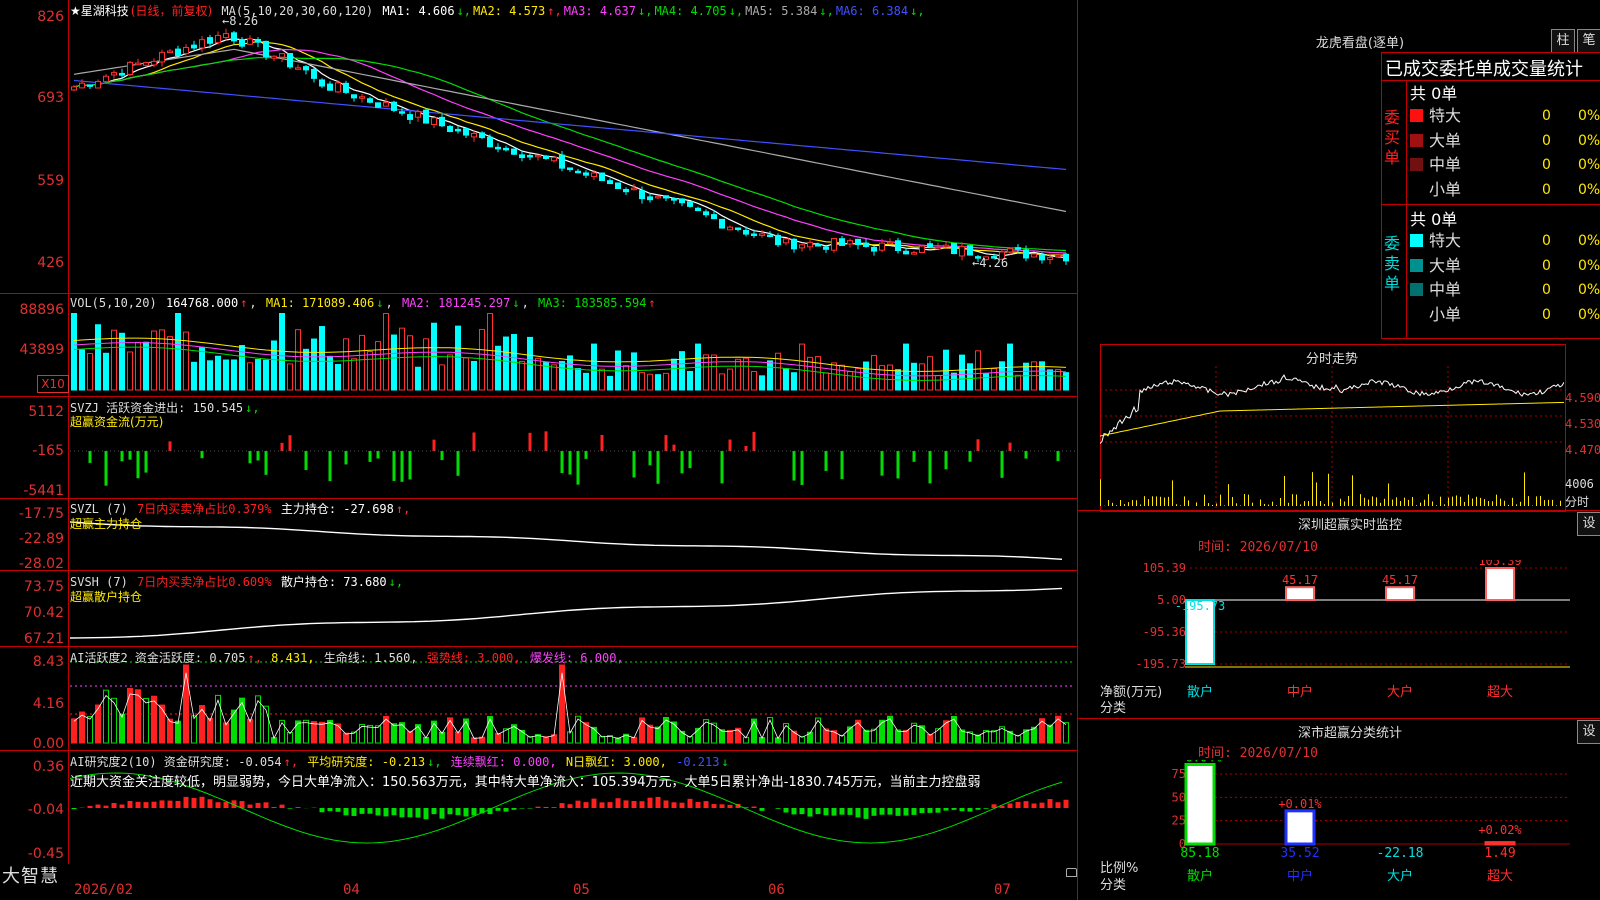 Image resolution: width=1600 pixels, height=900 pixels. I want to click on monitor-bar, so click(1300, 594).